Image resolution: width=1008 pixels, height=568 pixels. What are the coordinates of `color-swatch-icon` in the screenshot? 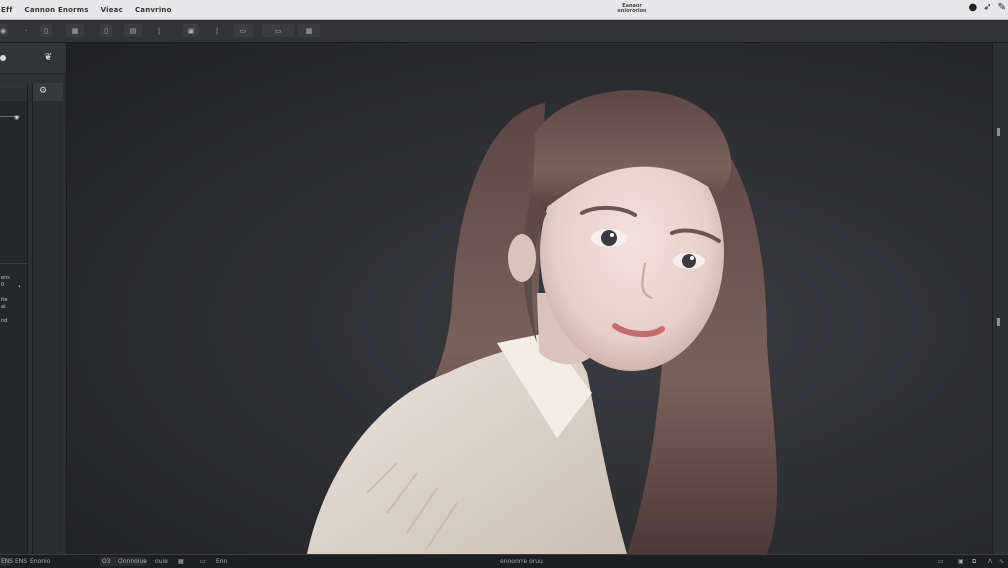 It's located at (3, 58).